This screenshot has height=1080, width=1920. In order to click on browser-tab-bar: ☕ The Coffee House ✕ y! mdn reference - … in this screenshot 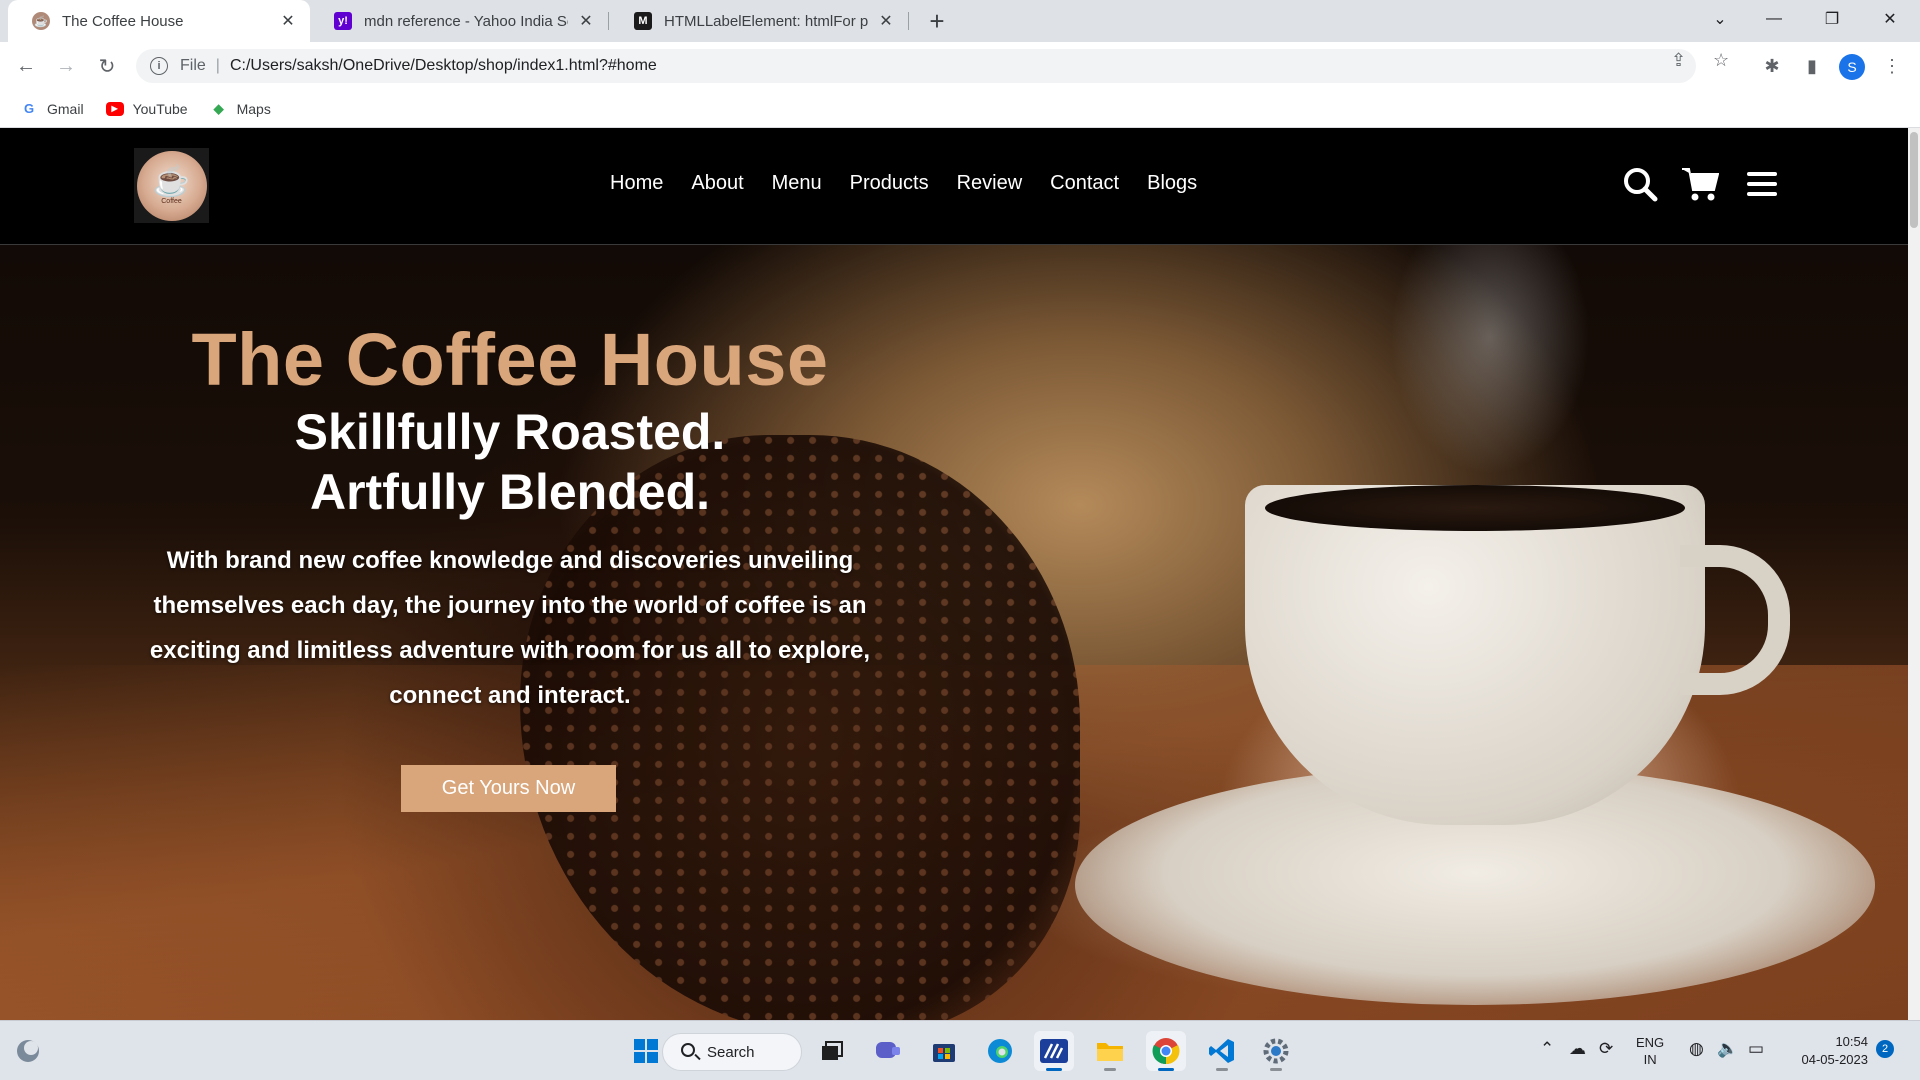, I will do `click(960, 21)`.